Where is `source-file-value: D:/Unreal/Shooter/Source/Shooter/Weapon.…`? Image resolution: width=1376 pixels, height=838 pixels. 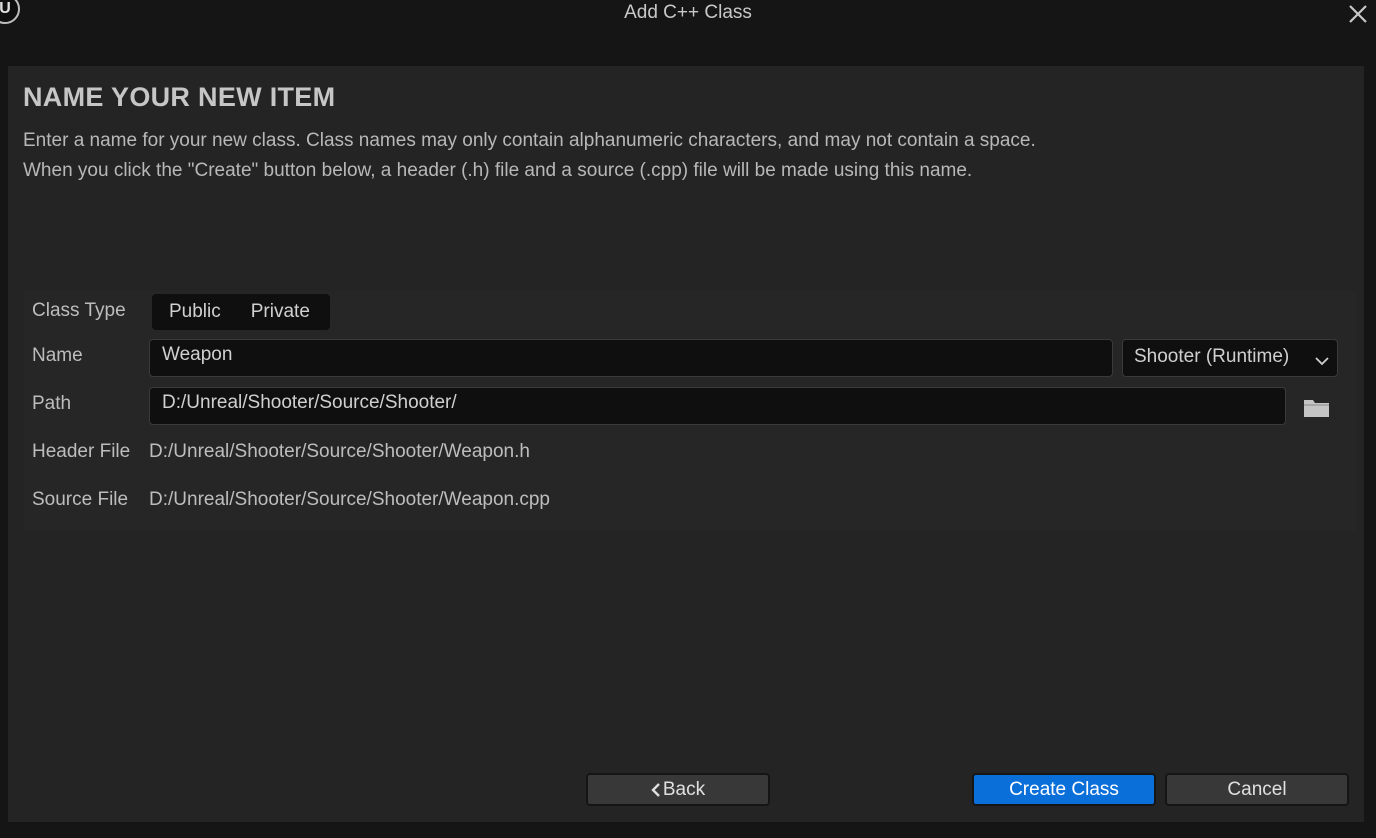 source-file-value: D:/Unreal/Shooter/Source/Shooter/Weapon.… is located at coordinates (349, 499).